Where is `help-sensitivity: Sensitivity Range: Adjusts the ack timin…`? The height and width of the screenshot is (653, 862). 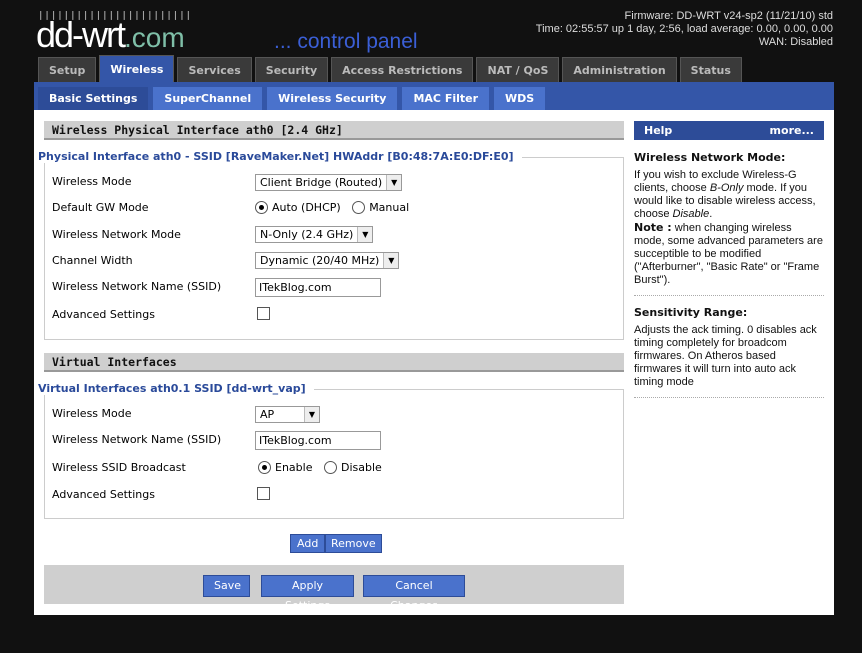 help-sensitivity: Sensitivity Range: Adjusts the ack timin… is located at coordinates (725, 347).